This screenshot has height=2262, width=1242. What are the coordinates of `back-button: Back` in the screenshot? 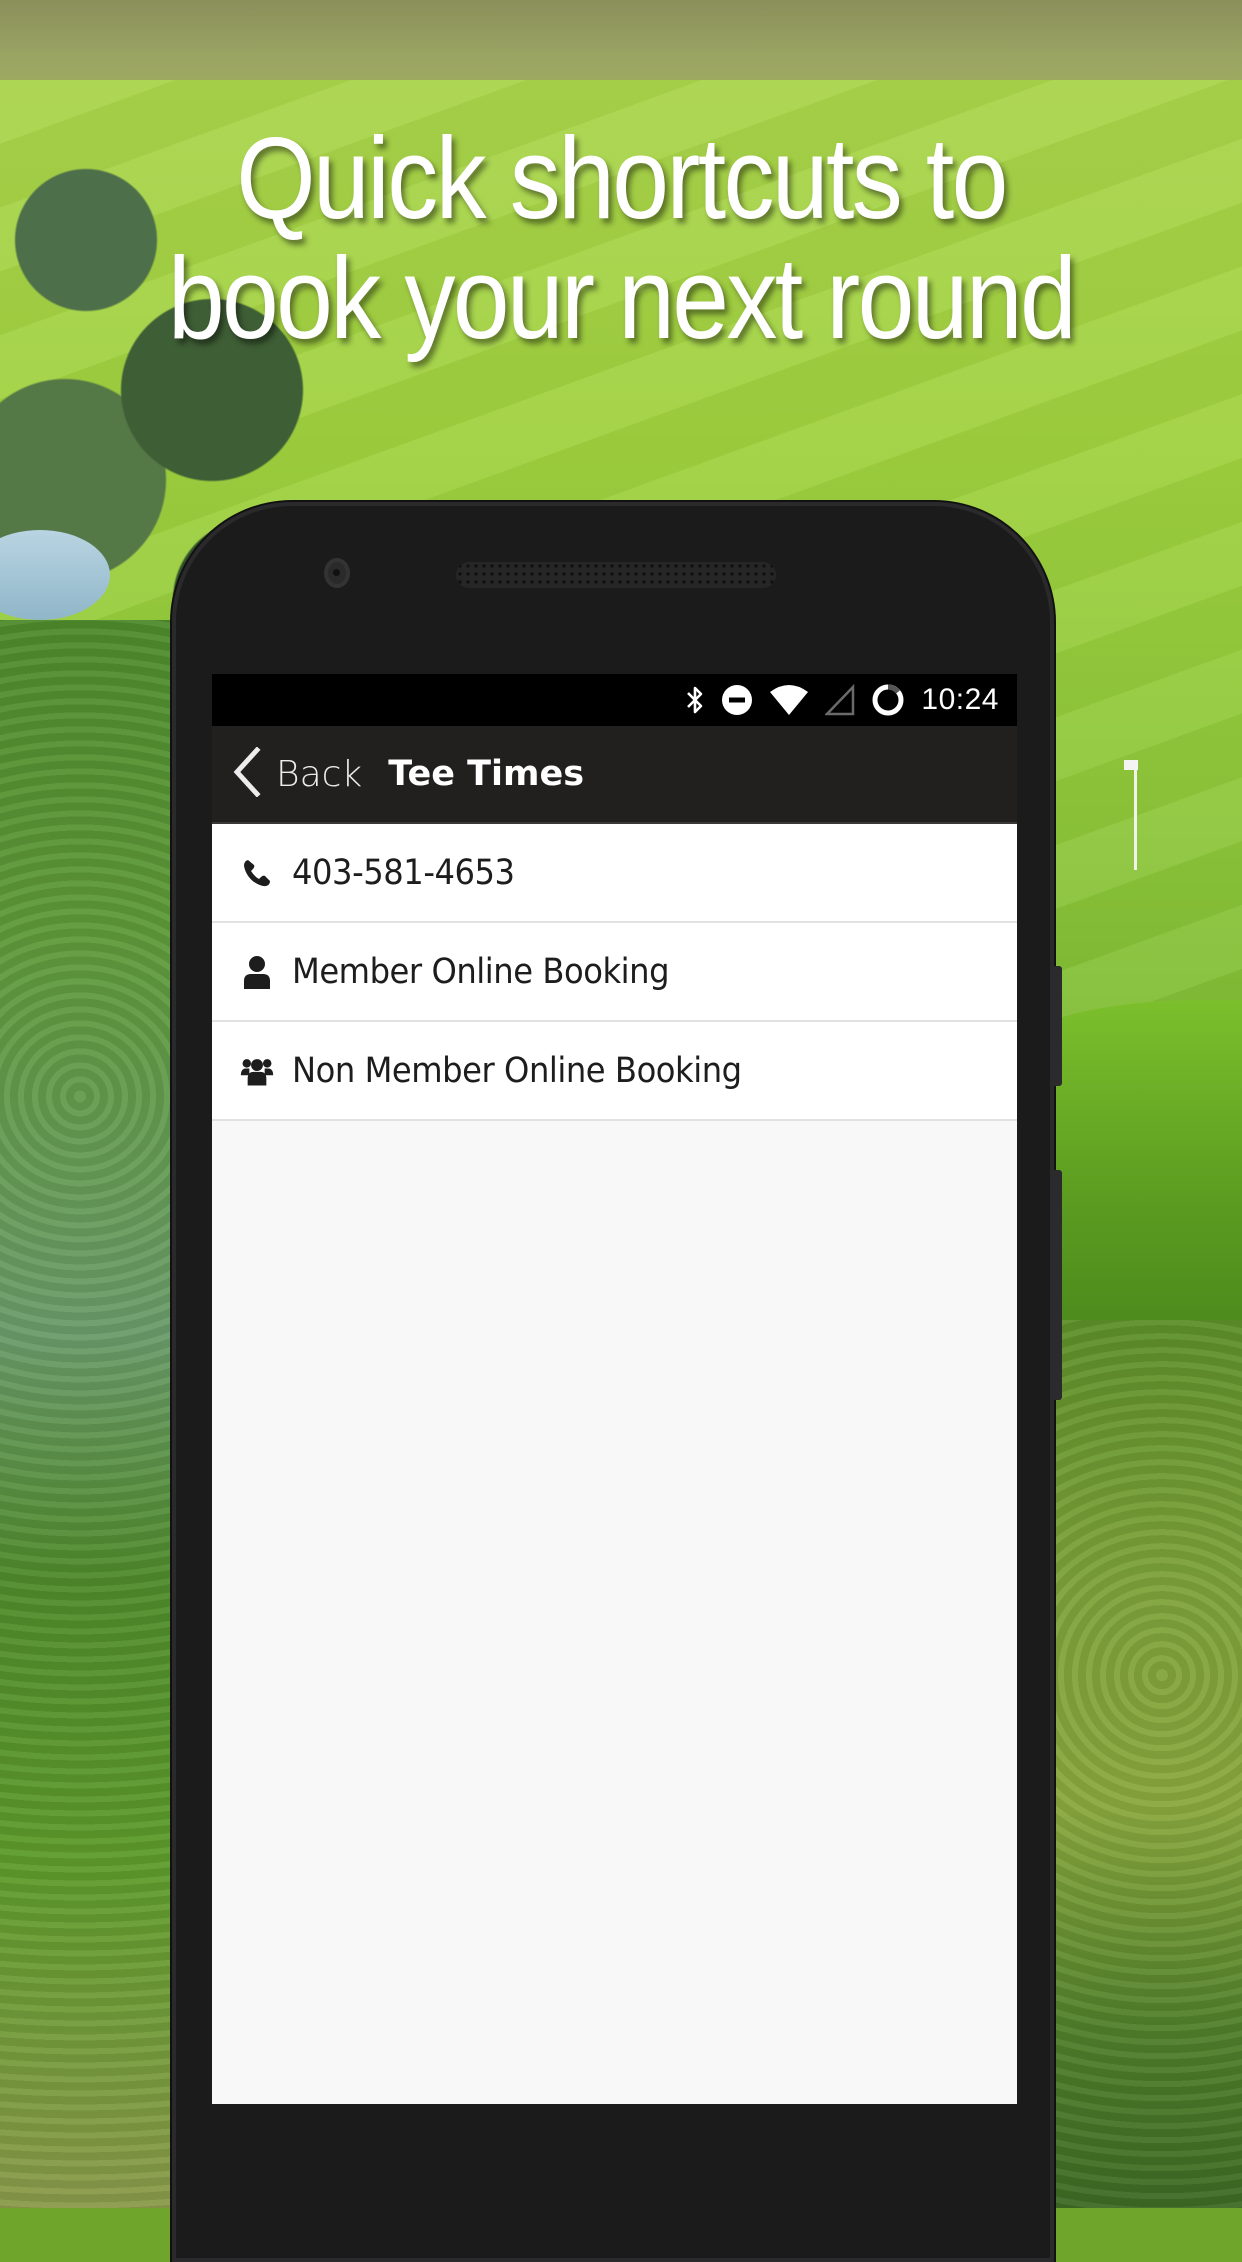 It's located at (297, 773).